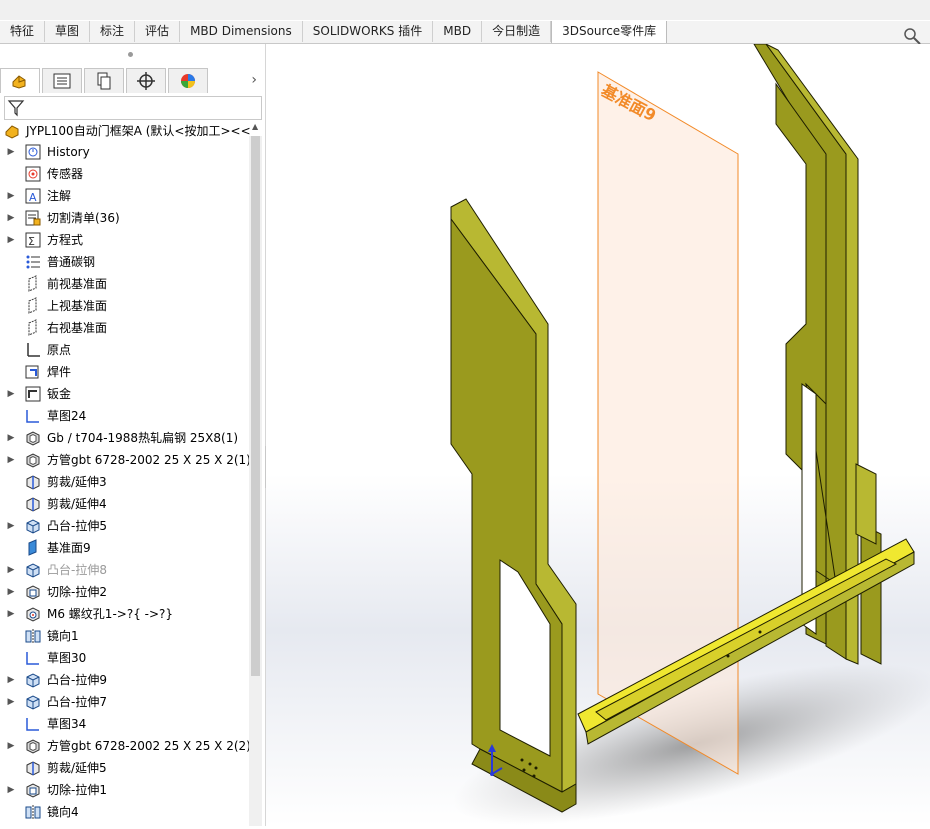  I want to click on zoom-to-fit-icon, so click(912, 36).